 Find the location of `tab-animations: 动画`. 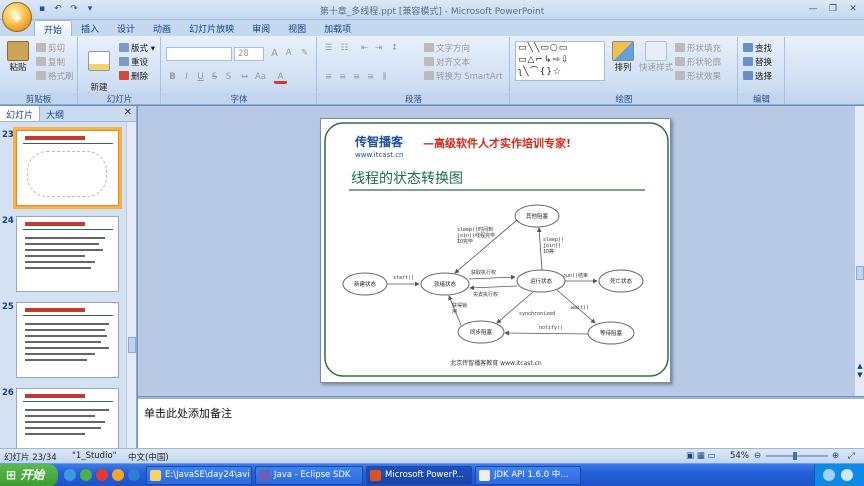

tab-animations: 动画 is located at coordinates (162, 28).